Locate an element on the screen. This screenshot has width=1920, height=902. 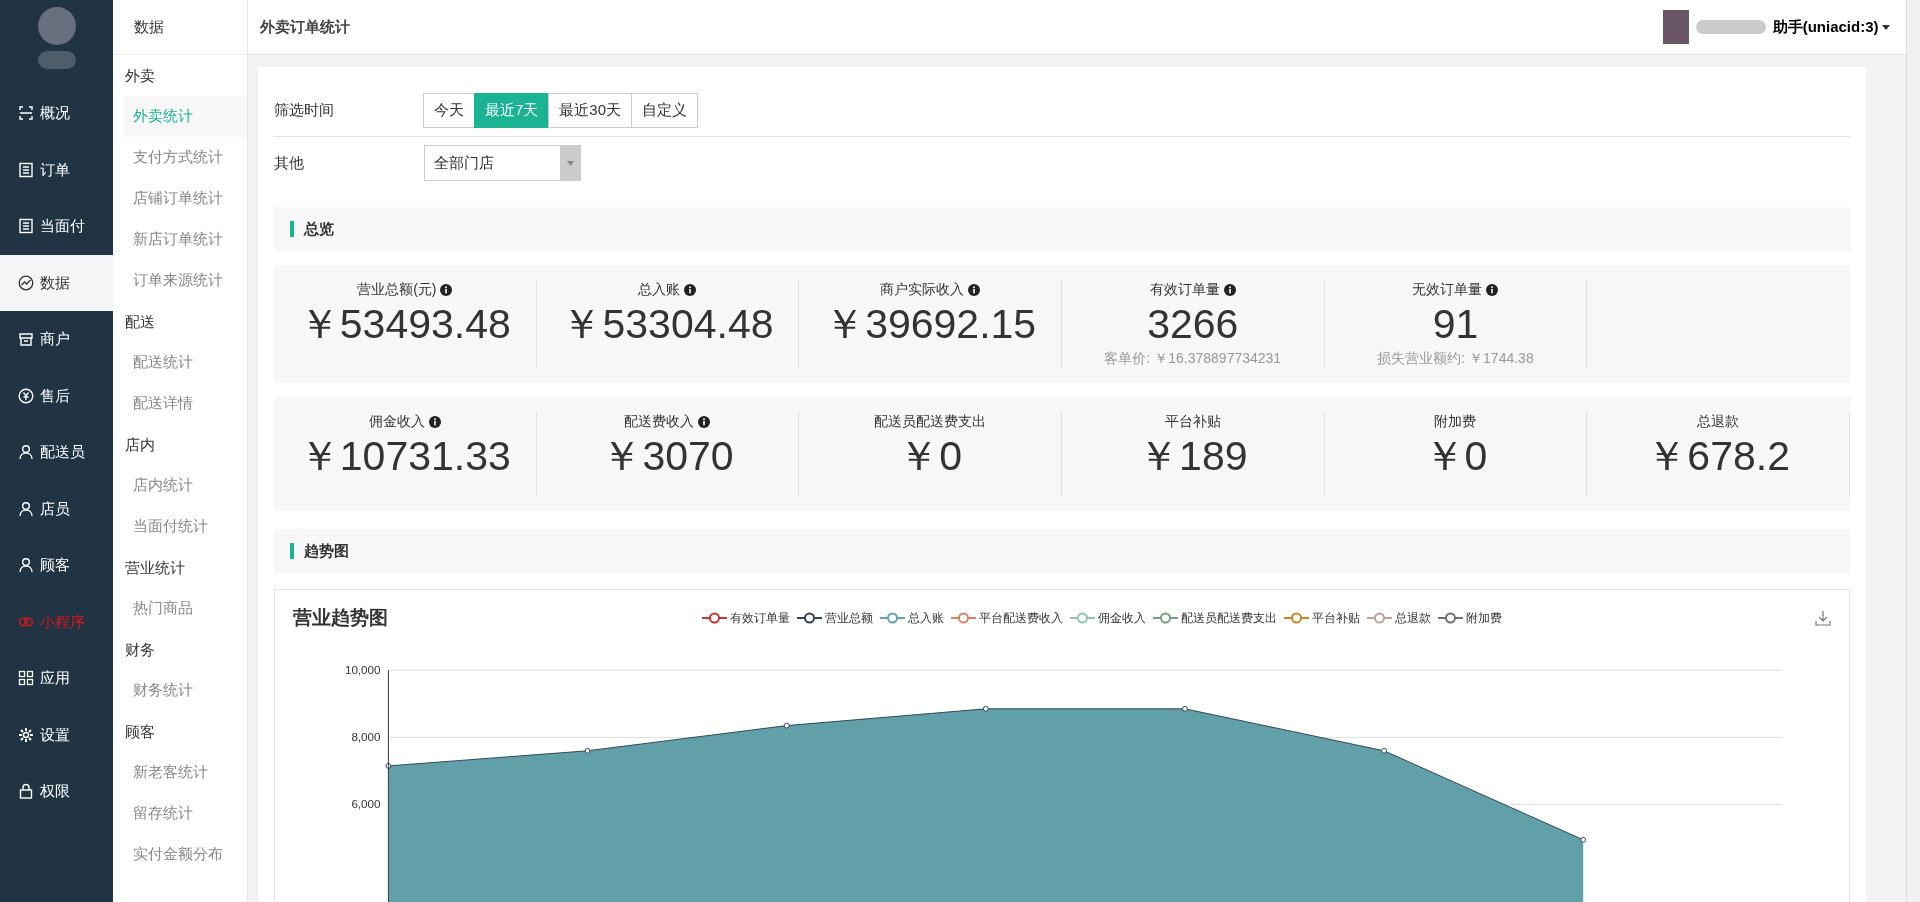
stat-label: 配送员配送费支出 is located at coordinates (930, 421).